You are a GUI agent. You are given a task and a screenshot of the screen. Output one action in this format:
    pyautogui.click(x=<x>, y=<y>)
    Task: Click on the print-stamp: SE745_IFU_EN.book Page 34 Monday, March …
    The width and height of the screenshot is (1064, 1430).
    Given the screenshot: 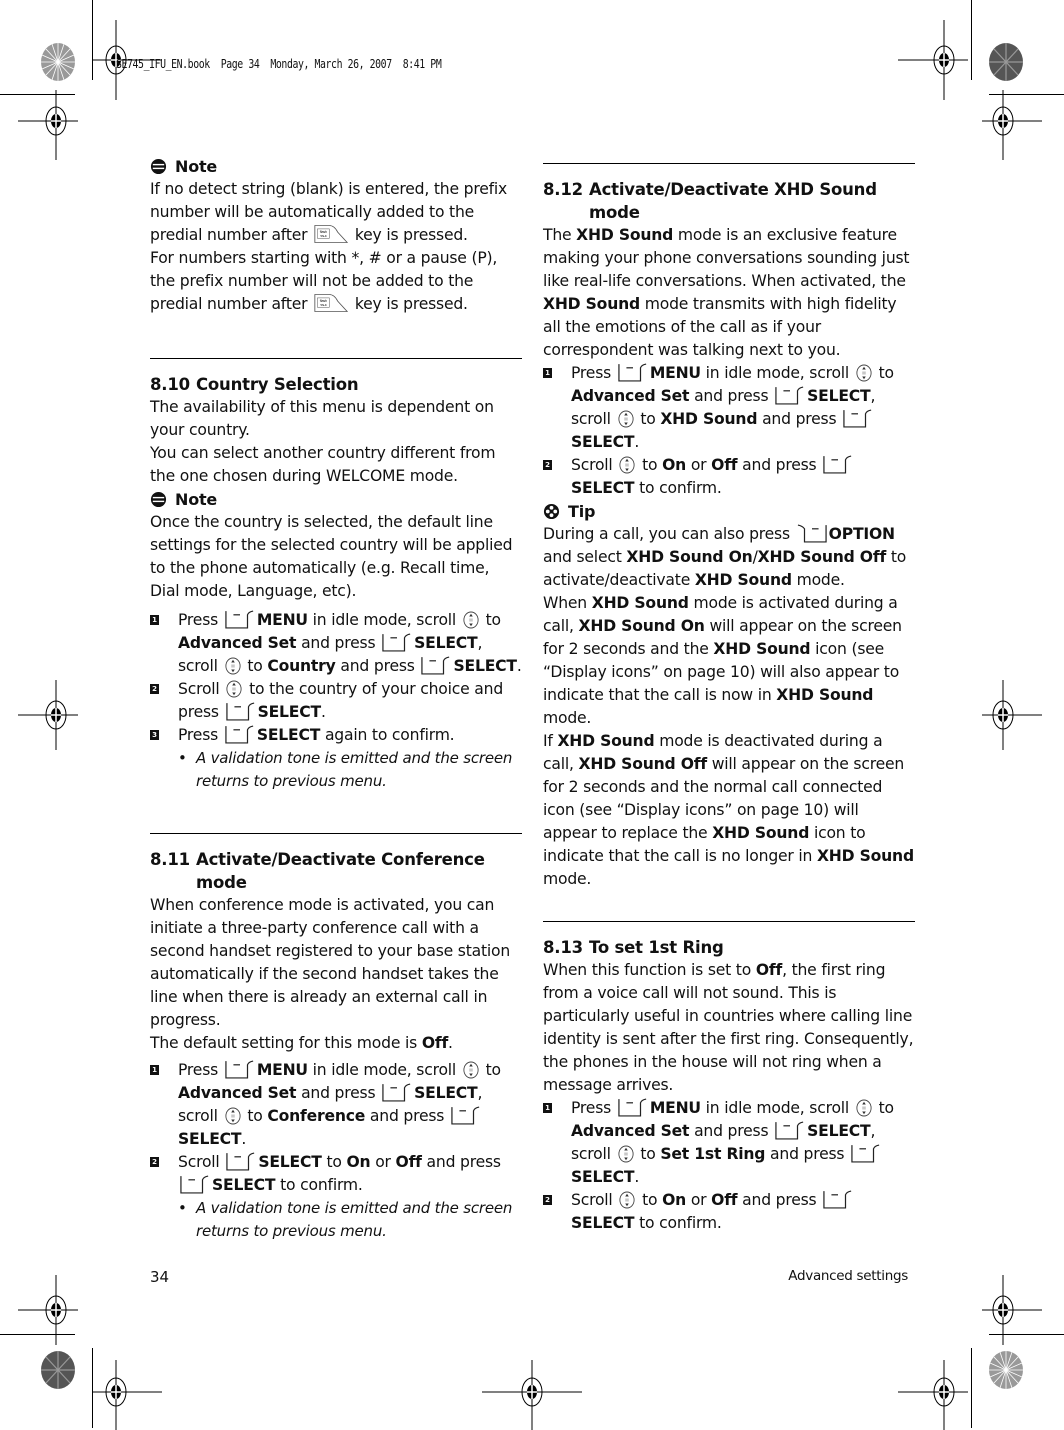 What is the action you would take?
    pyautogui.click(x=279, y=64)
    